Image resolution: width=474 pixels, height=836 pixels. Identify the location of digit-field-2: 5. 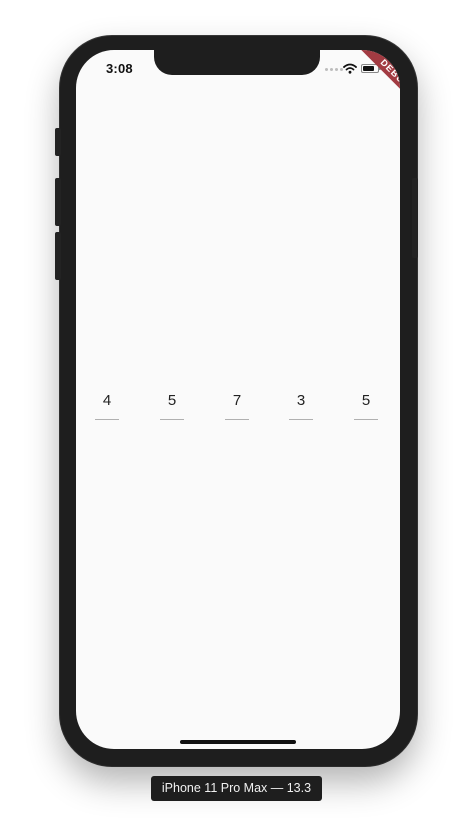
(172, 407).